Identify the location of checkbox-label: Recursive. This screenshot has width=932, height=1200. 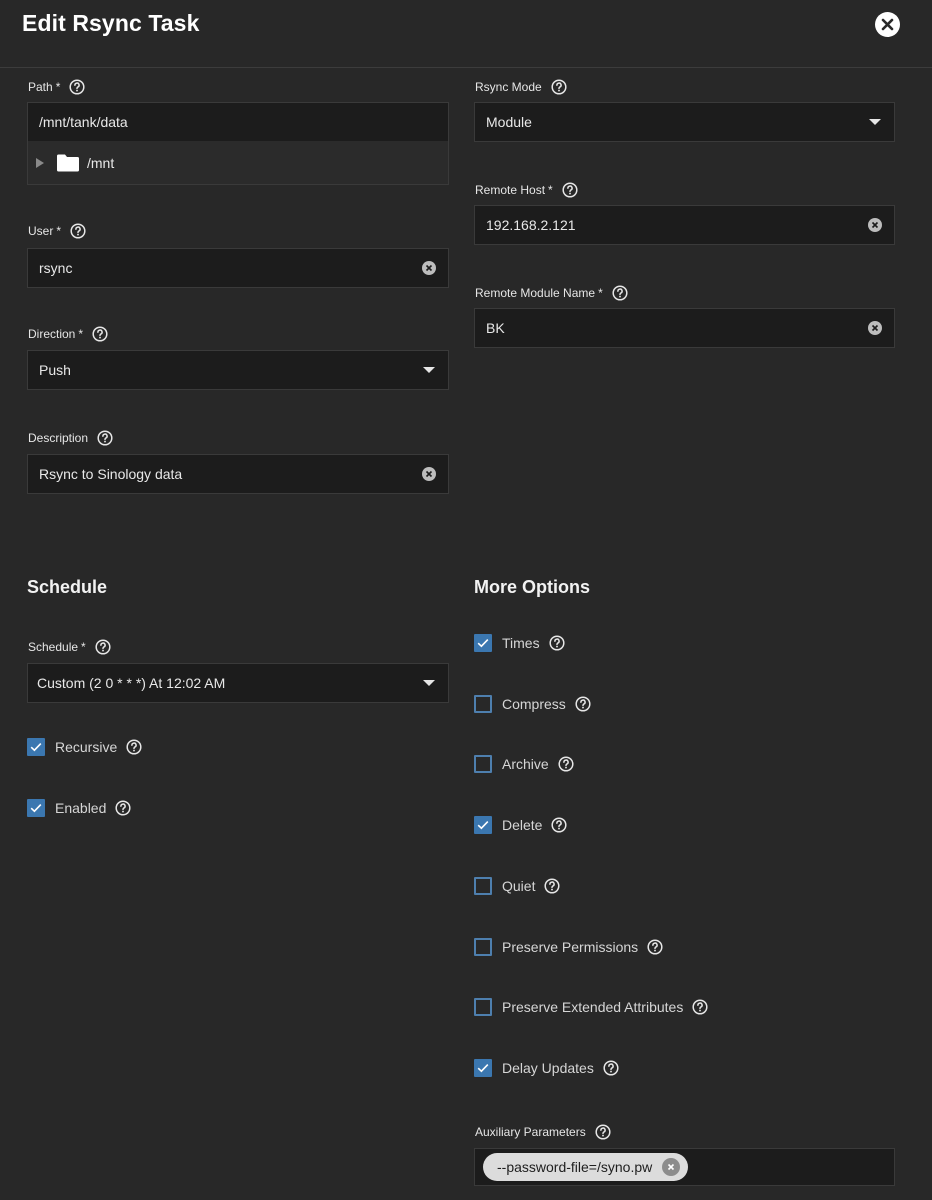
(86, 747).